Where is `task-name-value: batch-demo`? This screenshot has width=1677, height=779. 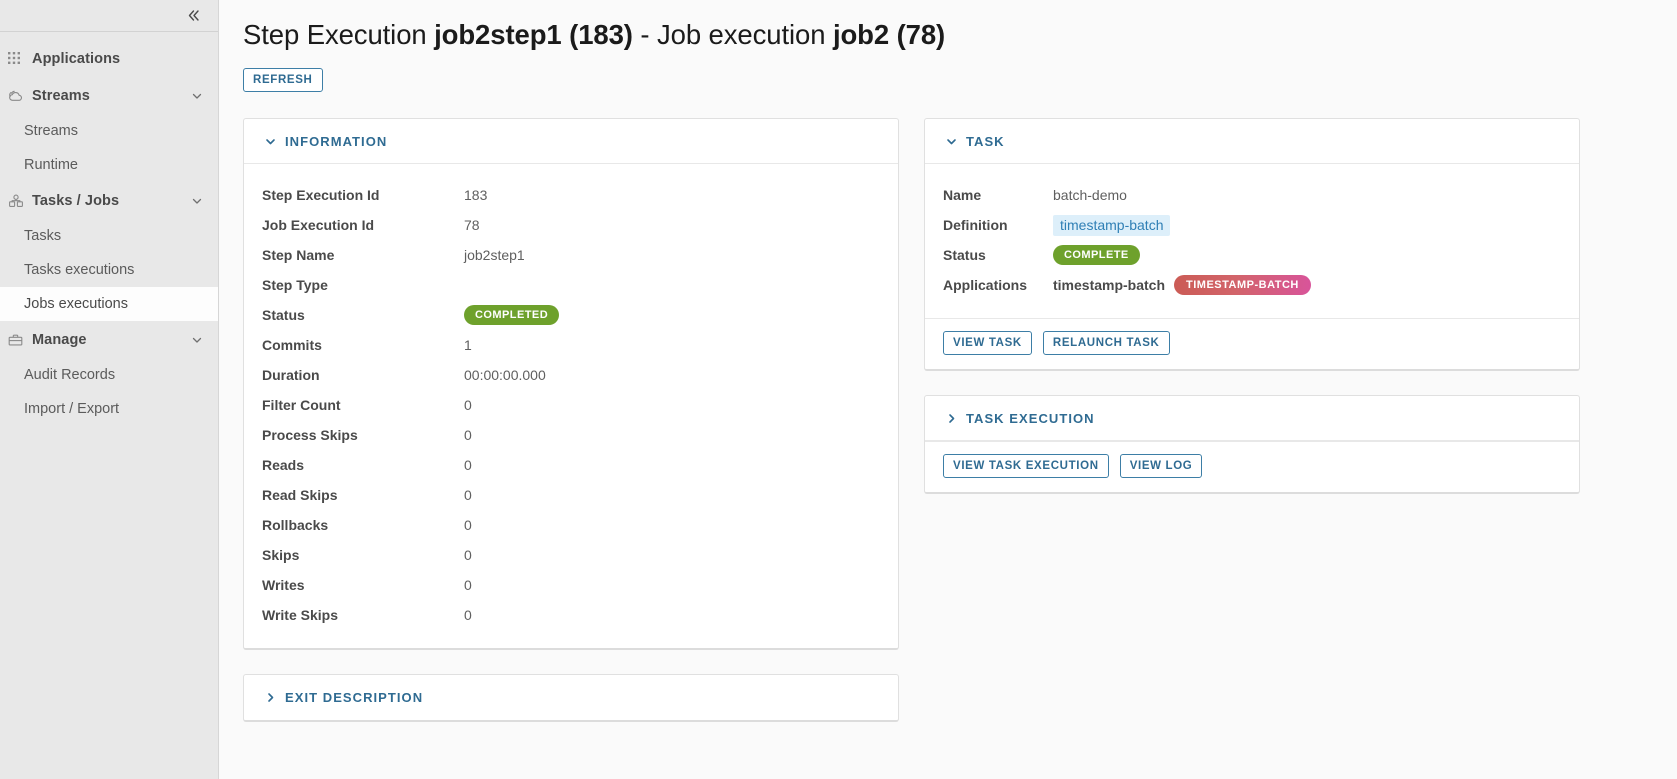 task-name-value: batch-demo is located at coordinates (1090, 195).